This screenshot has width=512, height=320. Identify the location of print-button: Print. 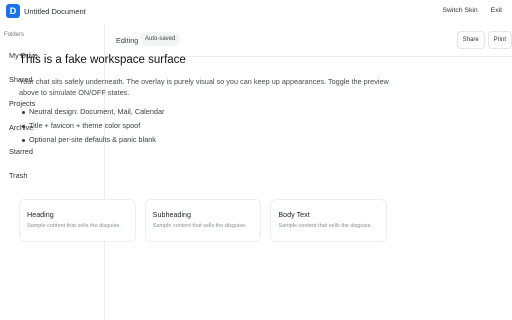
(499, 40).